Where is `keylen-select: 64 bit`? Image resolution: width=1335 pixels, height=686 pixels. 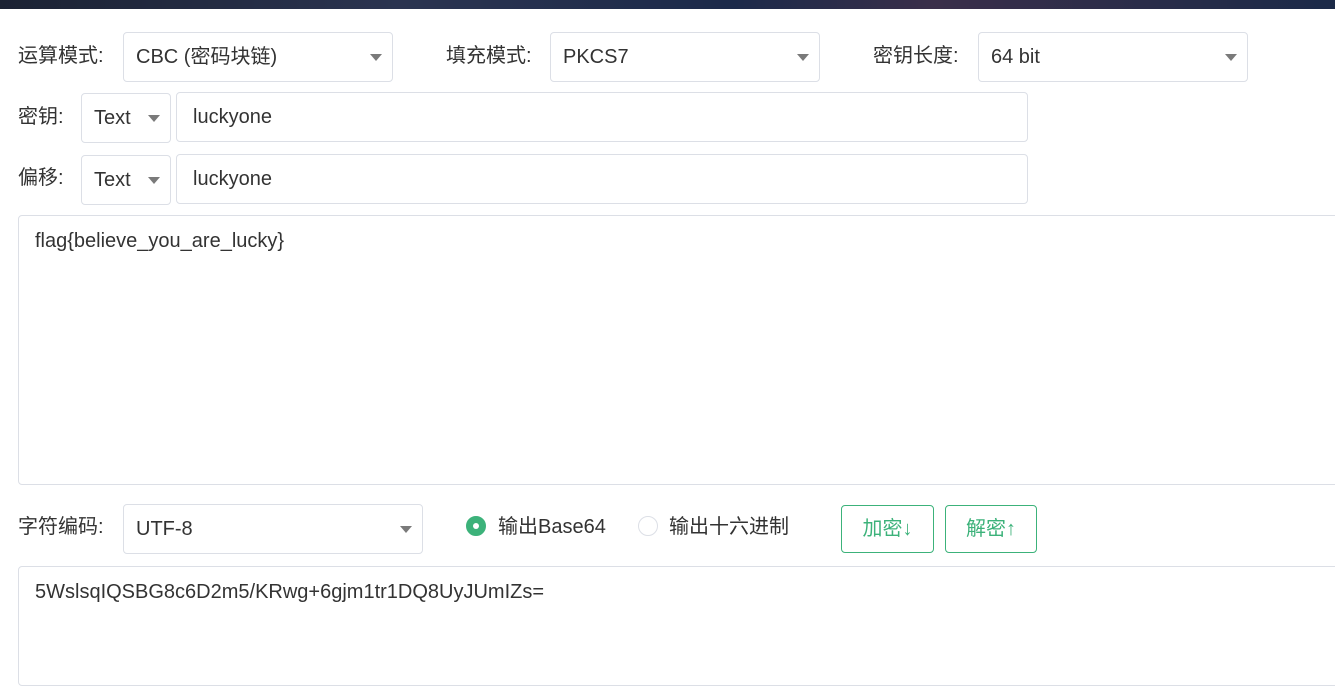
keylen-select: 64 bit is located at coordinates (1113, 57).